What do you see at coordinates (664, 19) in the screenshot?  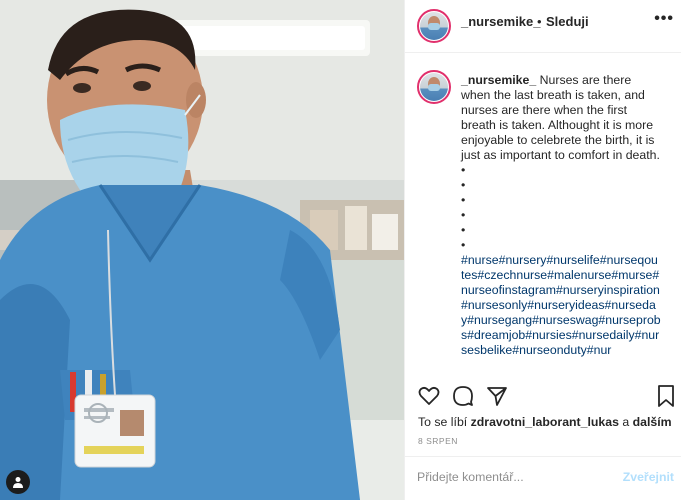 I see `more-options-icon: •••` at bounding box center [664, 19].